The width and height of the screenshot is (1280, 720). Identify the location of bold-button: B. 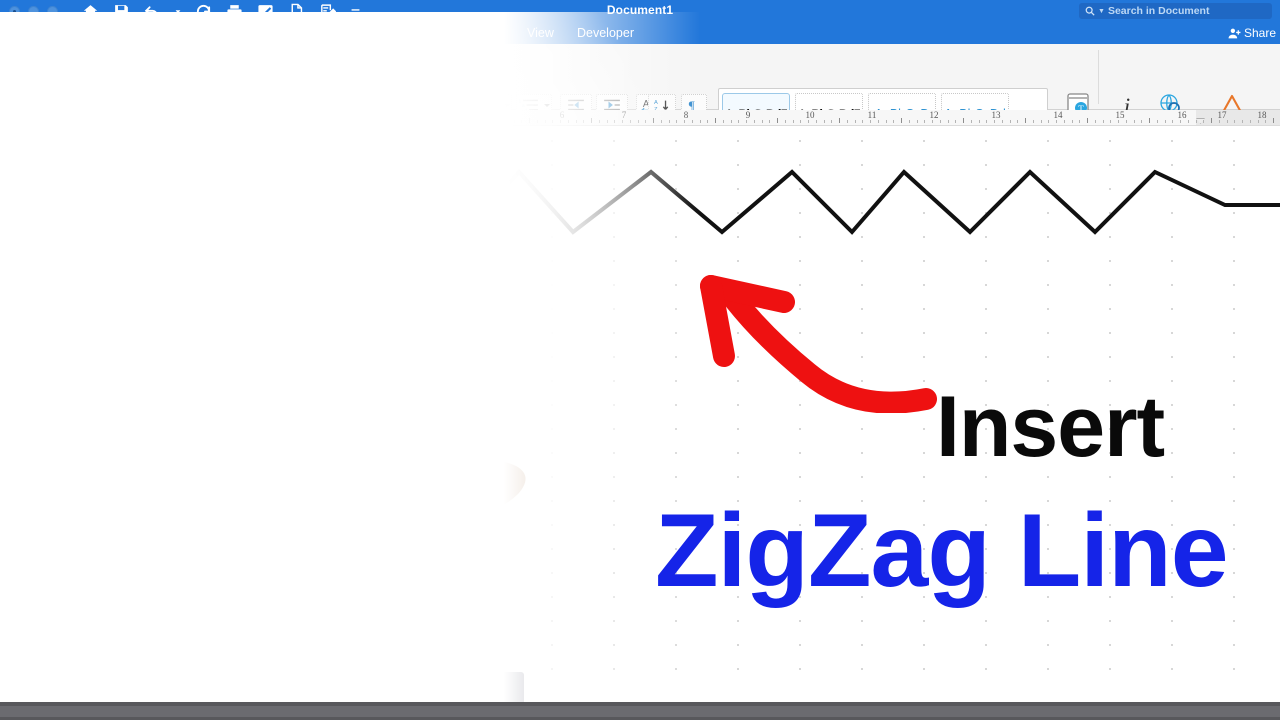
(101, 80).